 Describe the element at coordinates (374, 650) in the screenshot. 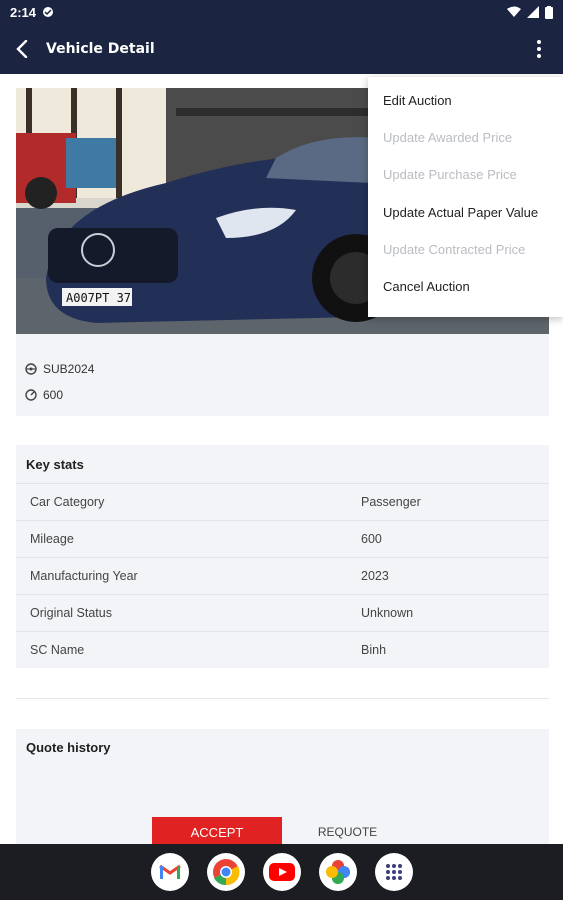

I see `stat-value: Binh` at that location.